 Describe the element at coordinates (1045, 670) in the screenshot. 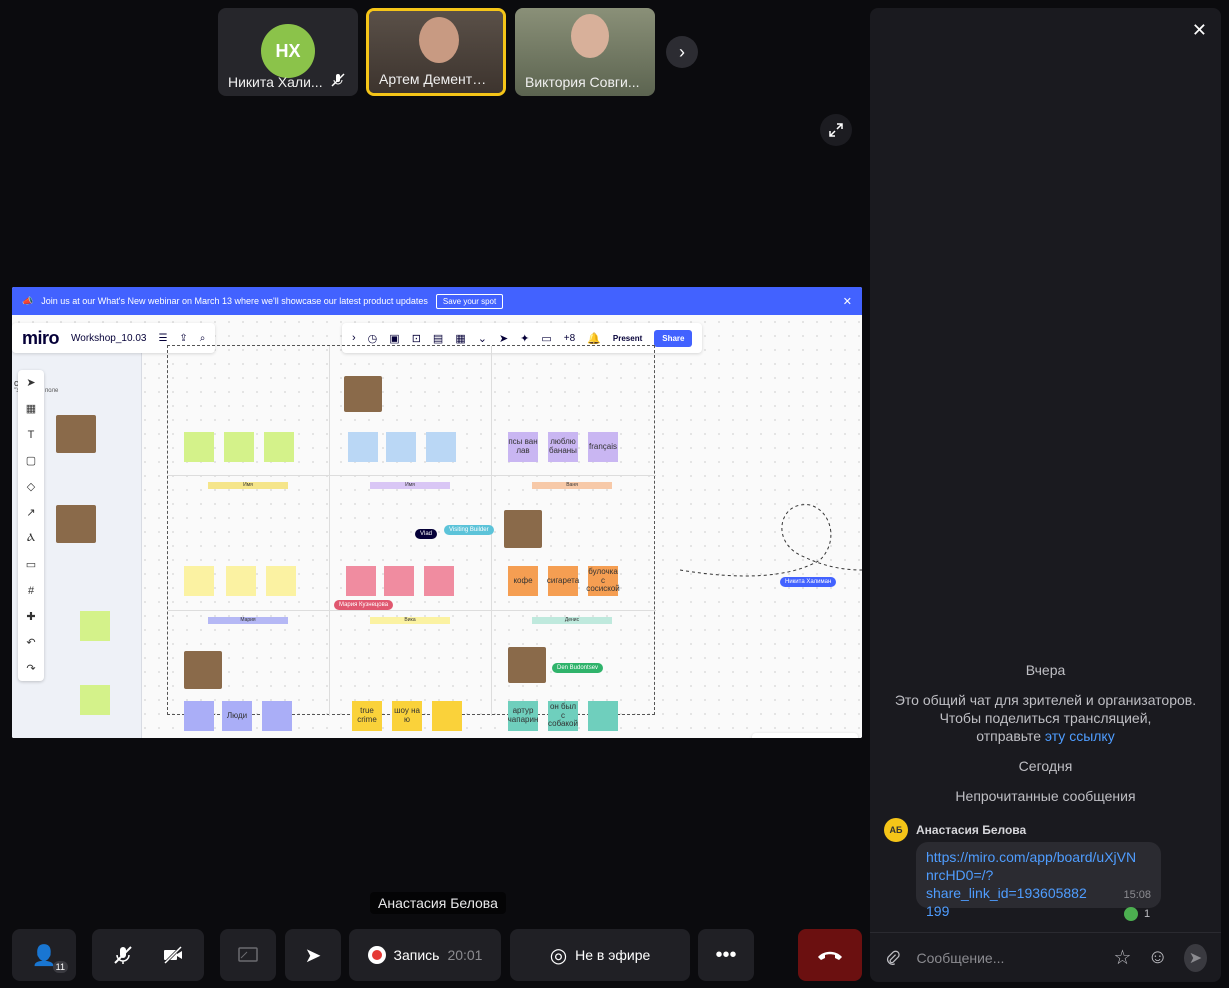

I see `date-separator: Вчера` at that location.